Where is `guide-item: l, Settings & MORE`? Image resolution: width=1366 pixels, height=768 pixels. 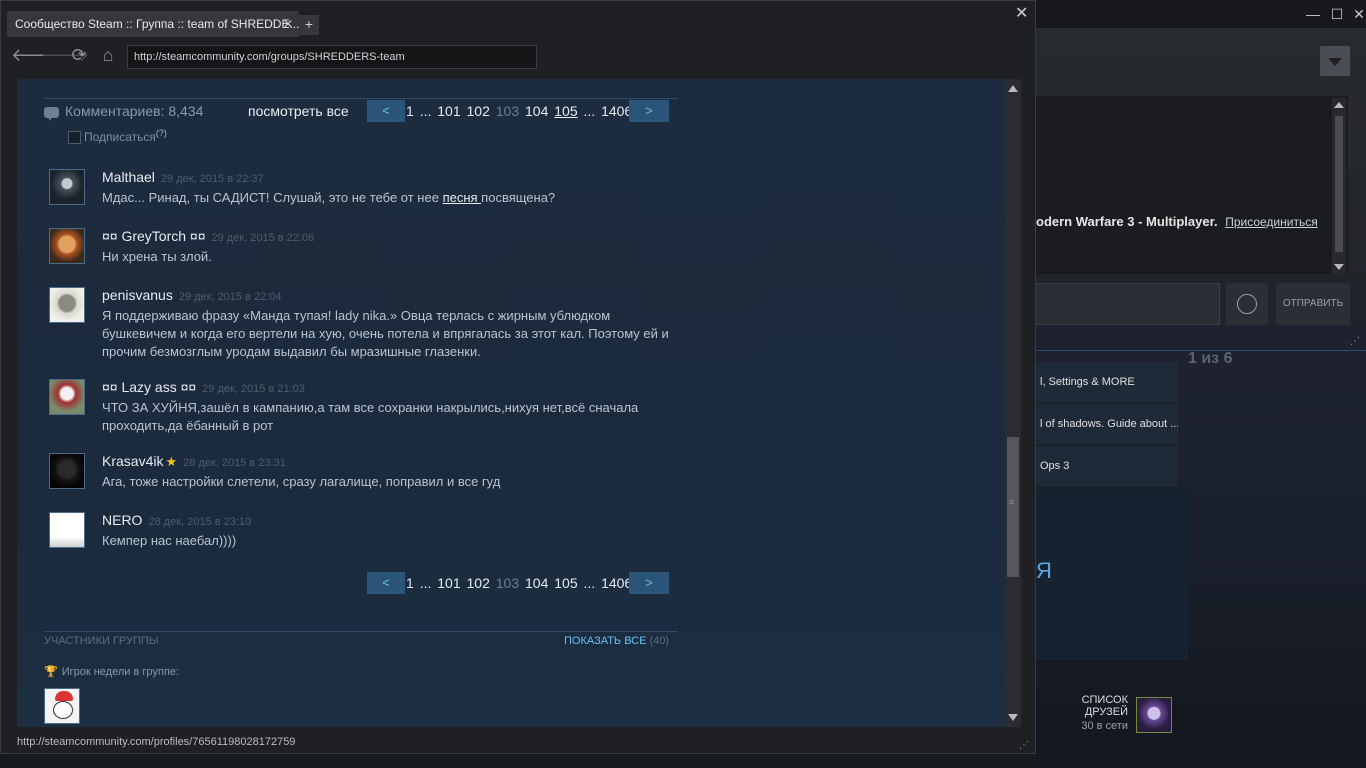 guide-item: l, Settings & MORE is located at coordinates (1107, 382).